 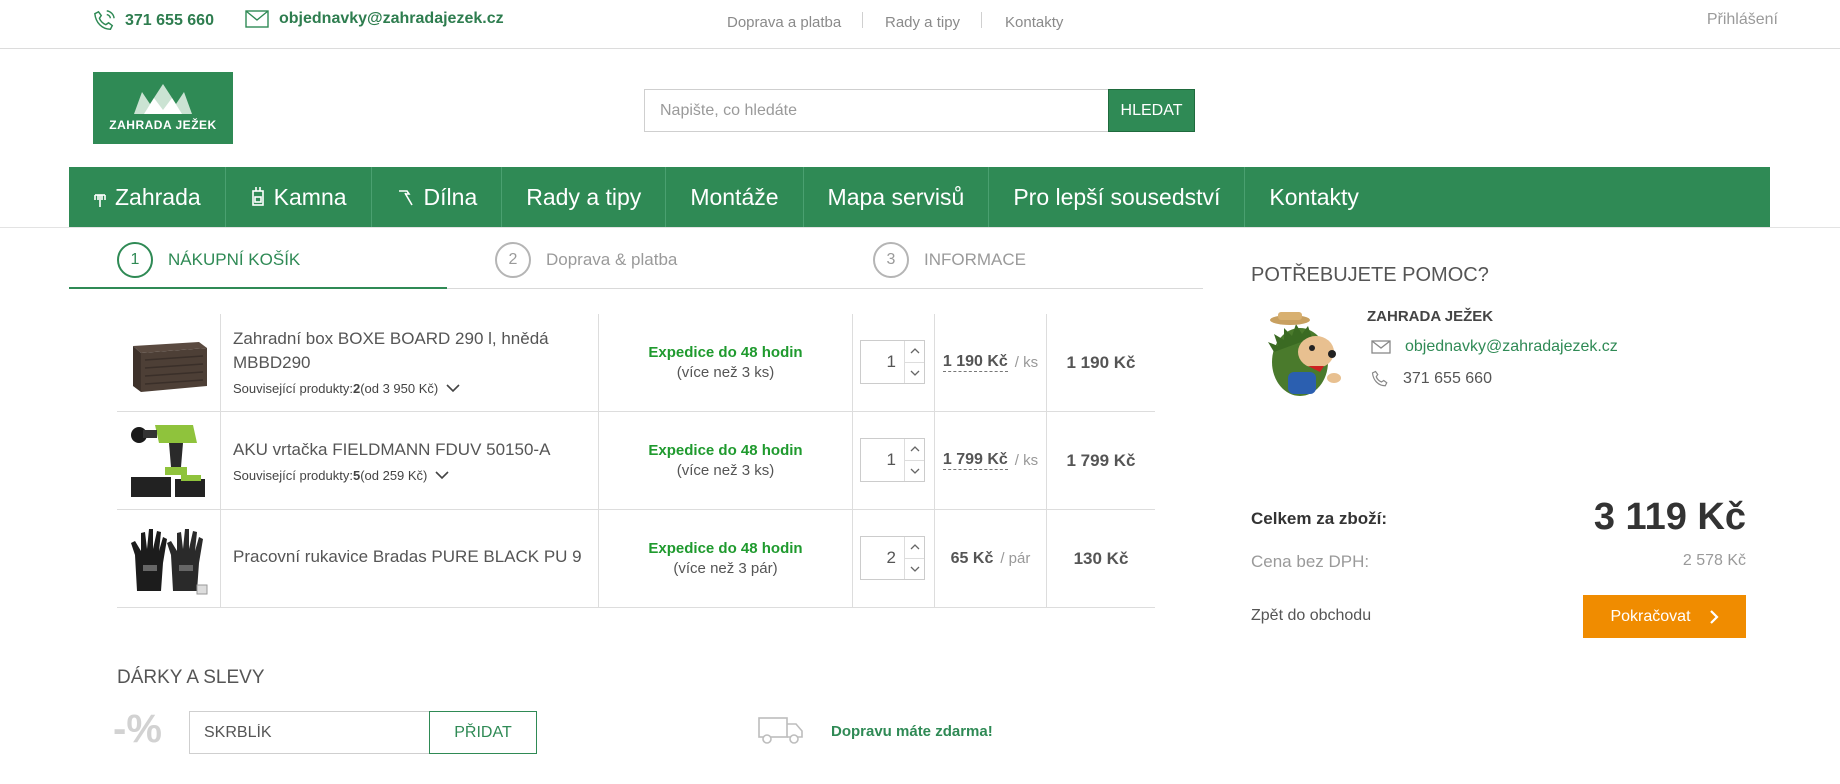 I want to click on nav-item-montaze: Montáže, so click(x=735, y=197).